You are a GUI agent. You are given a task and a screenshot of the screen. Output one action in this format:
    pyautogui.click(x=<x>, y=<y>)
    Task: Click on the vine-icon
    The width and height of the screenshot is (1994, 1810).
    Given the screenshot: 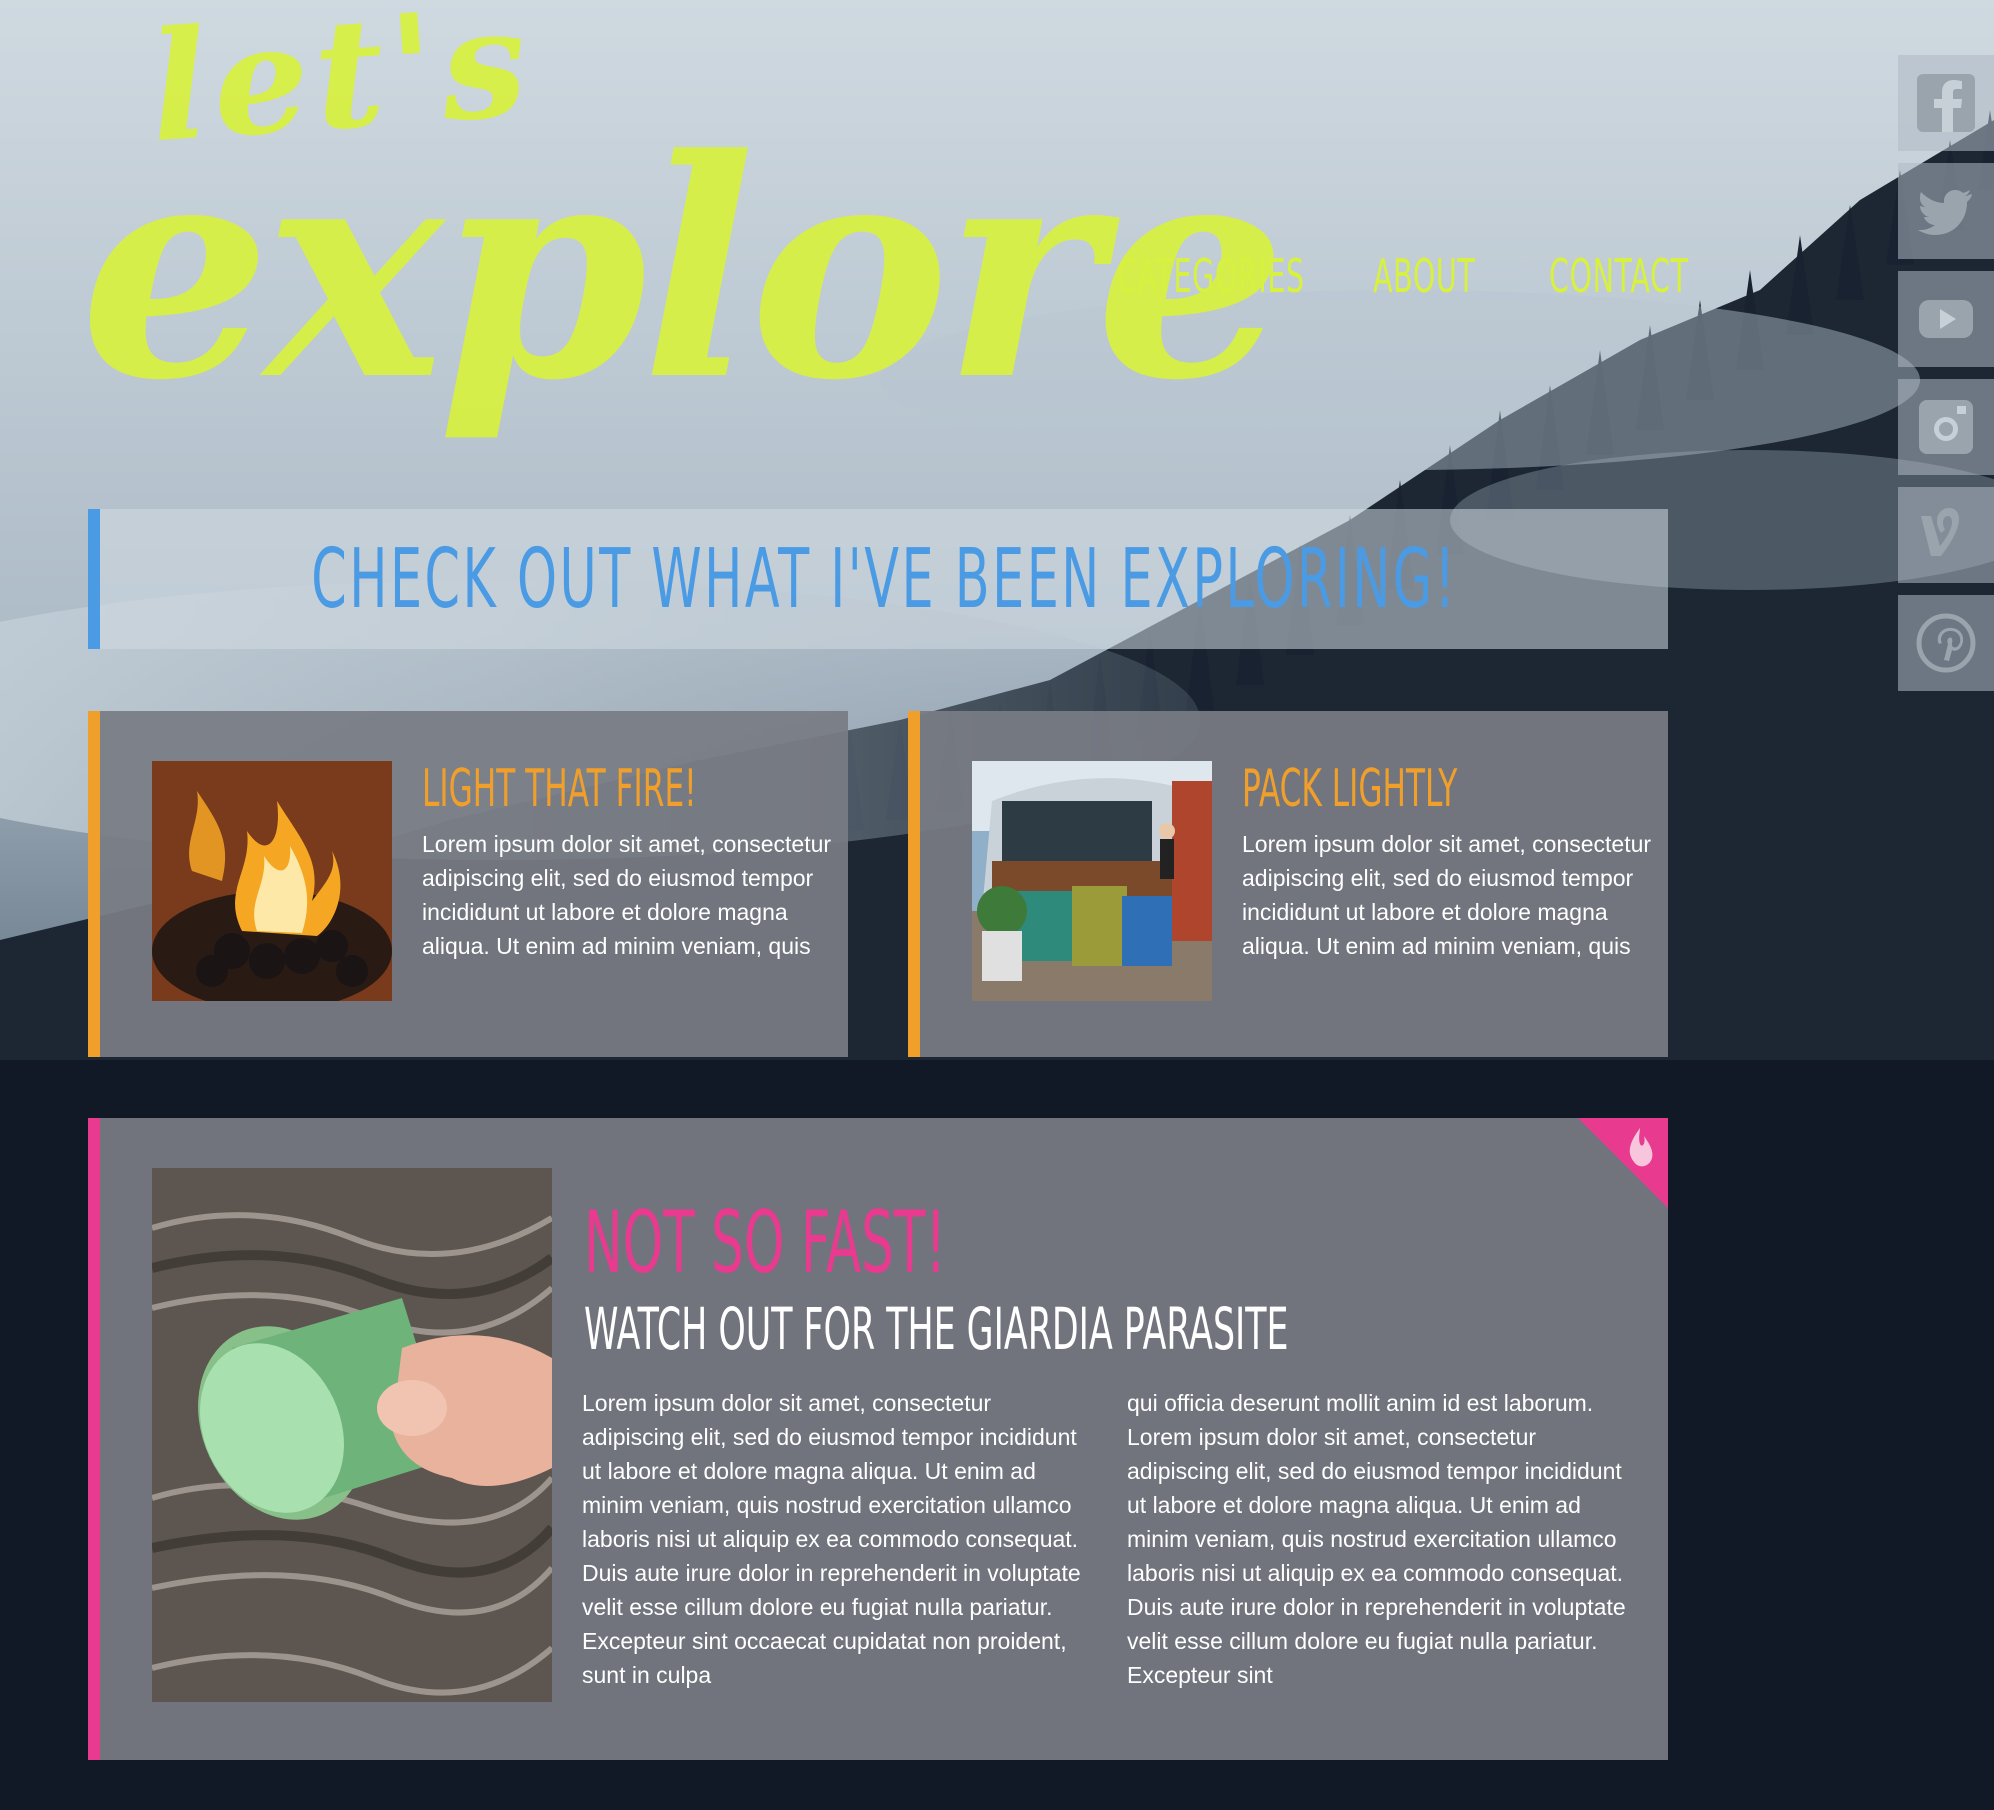 What is the action you would take?
    pyautogui.click(x=1940, y=532)
    